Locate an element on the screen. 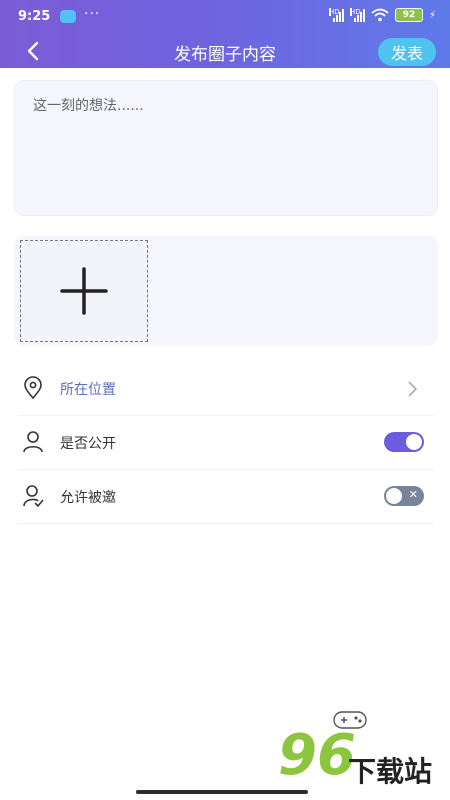 The image size is (450, 800). signal-icon: HD is located at coordinates (336, 15).